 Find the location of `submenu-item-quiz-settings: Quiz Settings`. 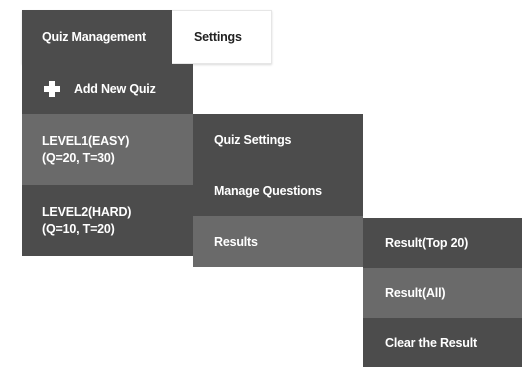

submenu-item-quiz-settings: Quiz Settings is located at coordinates (278, 139).